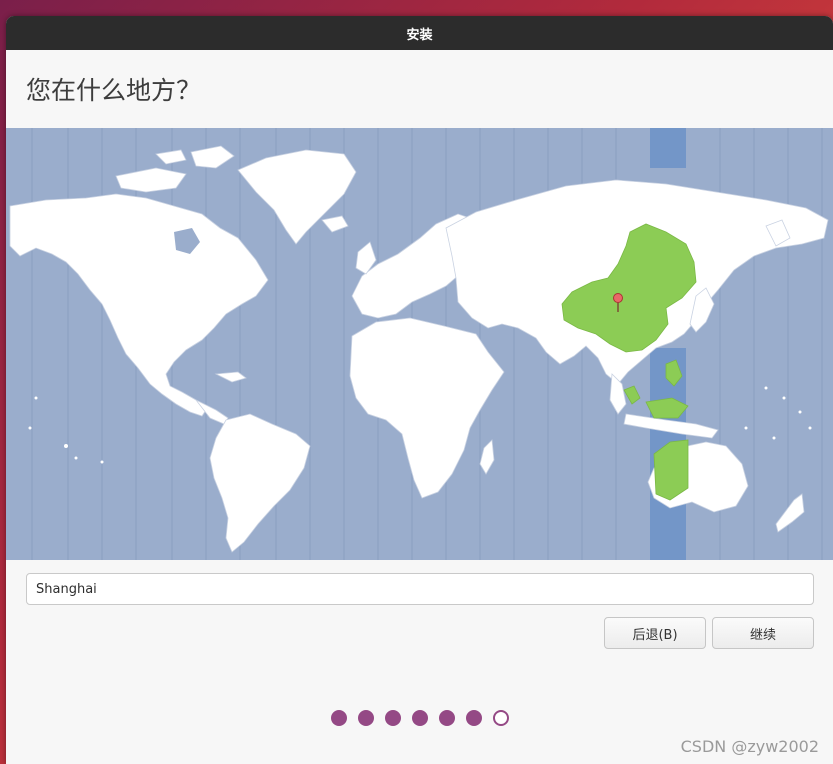  I want to click on back-button-label: 后退(B), so click(655, 635).